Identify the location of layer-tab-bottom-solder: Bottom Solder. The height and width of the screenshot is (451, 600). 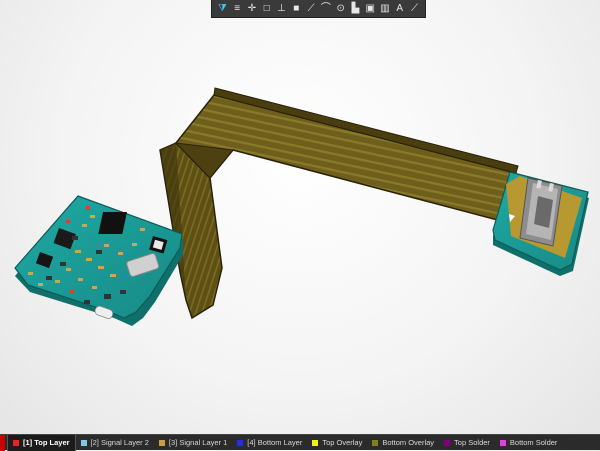
(529, 443).